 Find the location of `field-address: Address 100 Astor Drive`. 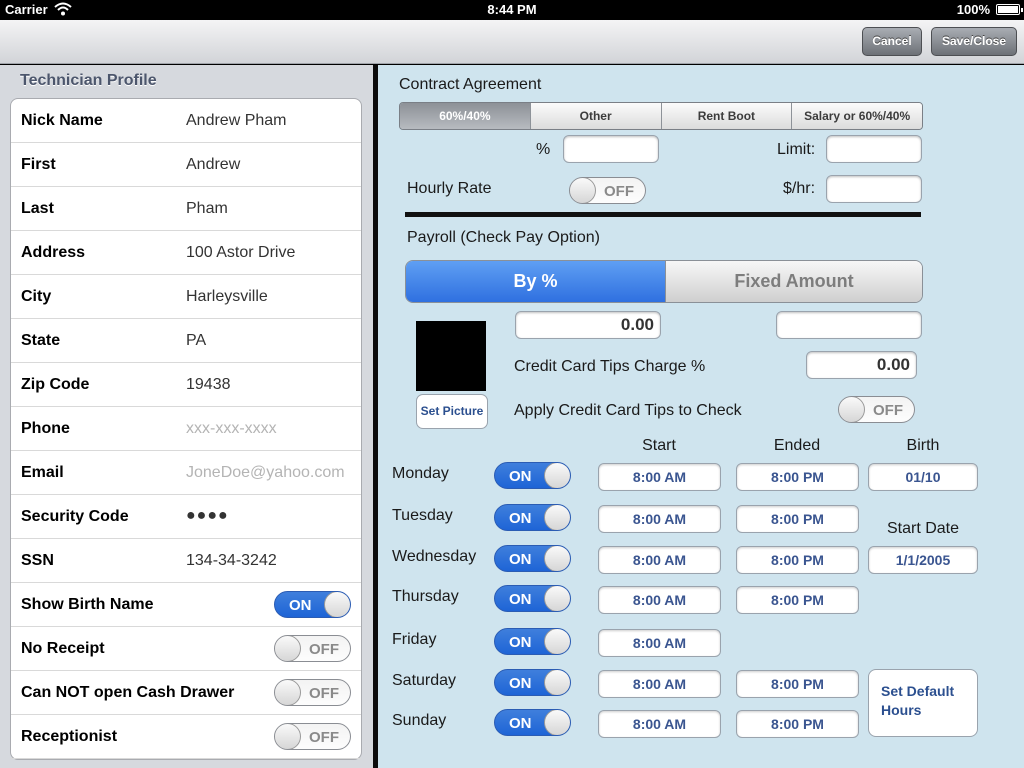

field-address: Address 100 Astor Drive is located at coordinates (186, 253).